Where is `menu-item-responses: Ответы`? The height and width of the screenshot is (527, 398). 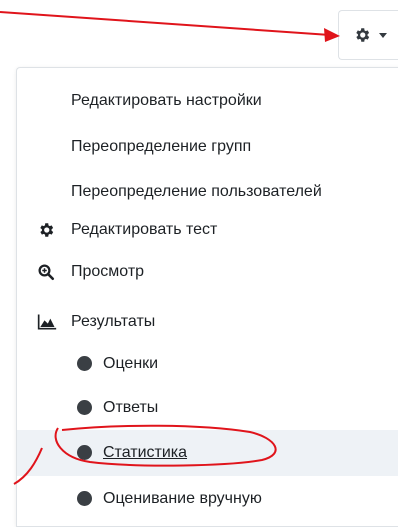 menu-item-responses: Ответы is located at coordinates (207, 408).